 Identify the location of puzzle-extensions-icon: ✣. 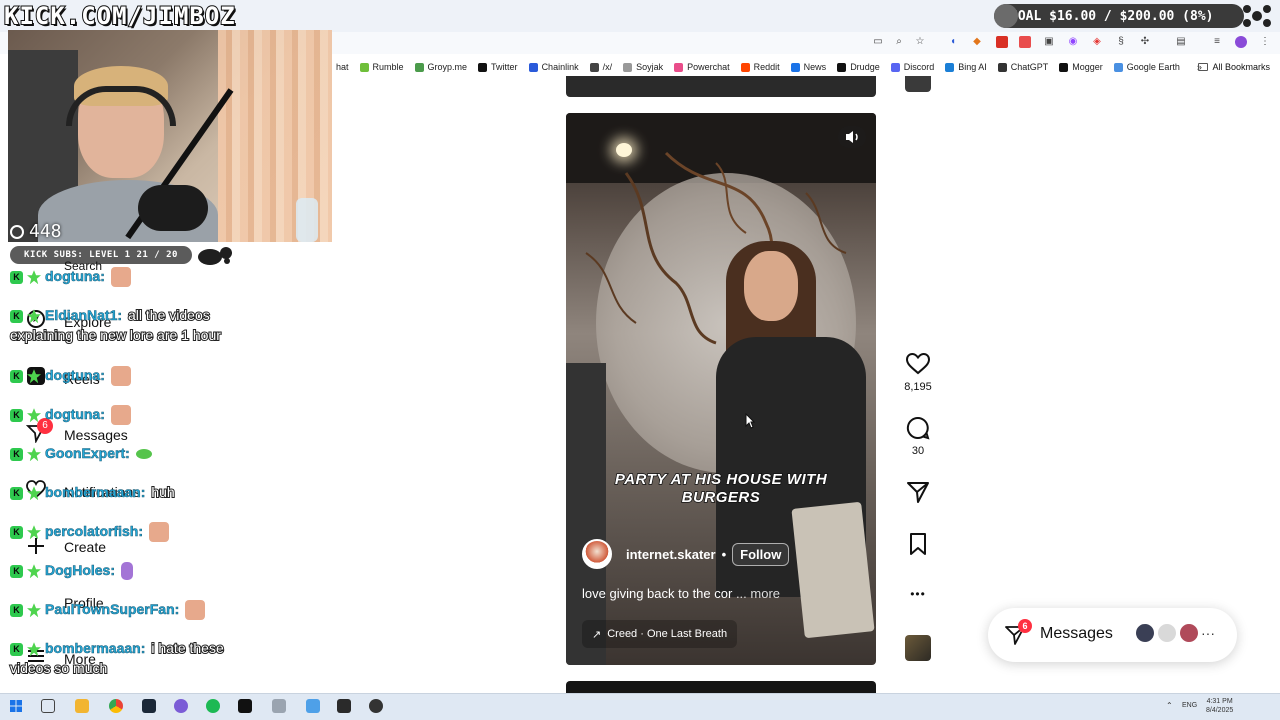
(1145, 42).